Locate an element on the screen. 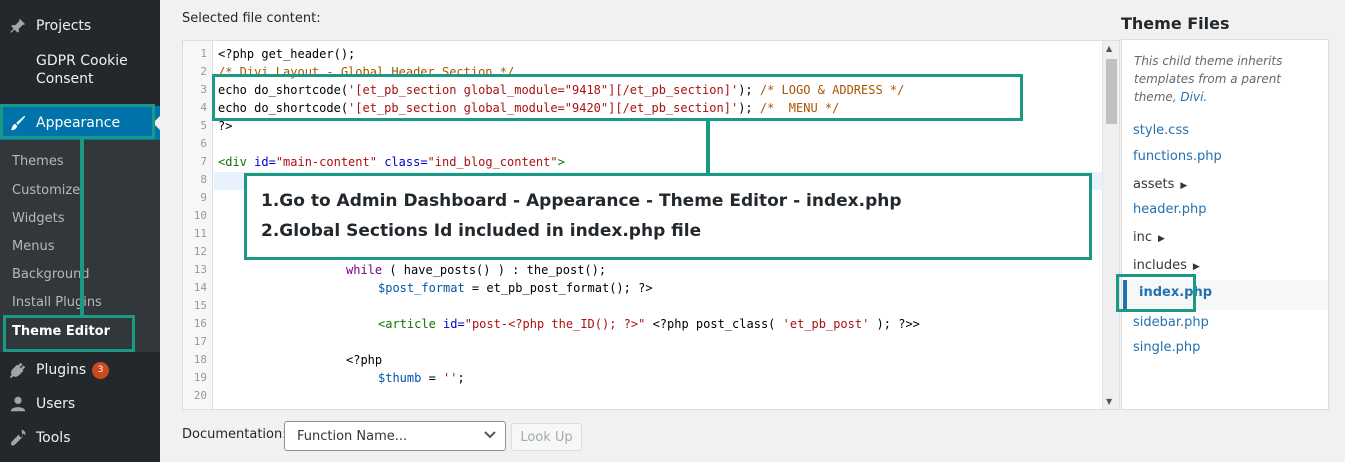 The width and height of the screenshot is (1345, 462). look-up-button: Look Up is located at coordinates (546, 437).